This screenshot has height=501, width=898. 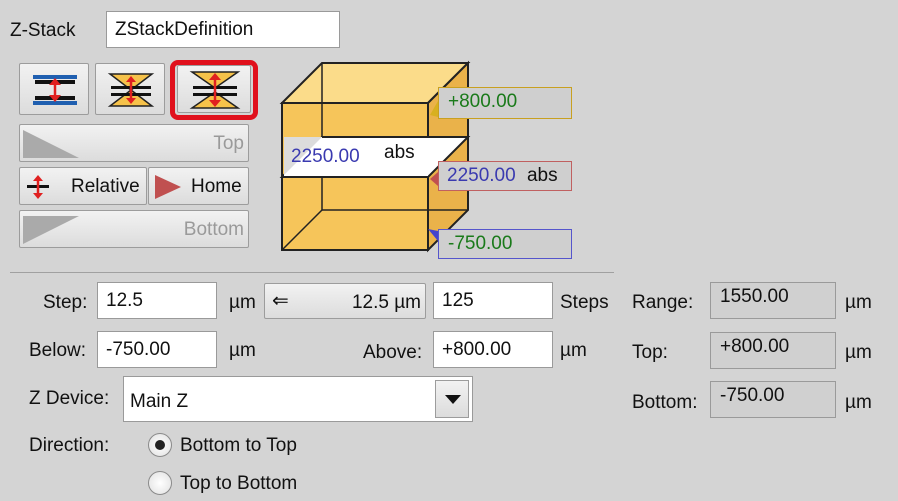 I want to click on home-label: Home, so click(x=216, y=186).